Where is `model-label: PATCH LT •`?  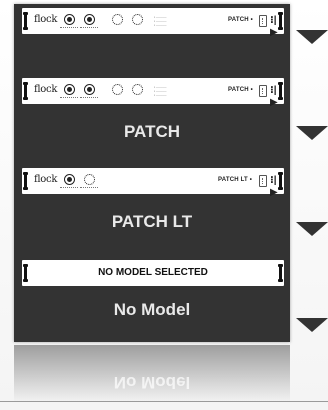 model-label: PATCH LT • is located at coordinates (235, 180).